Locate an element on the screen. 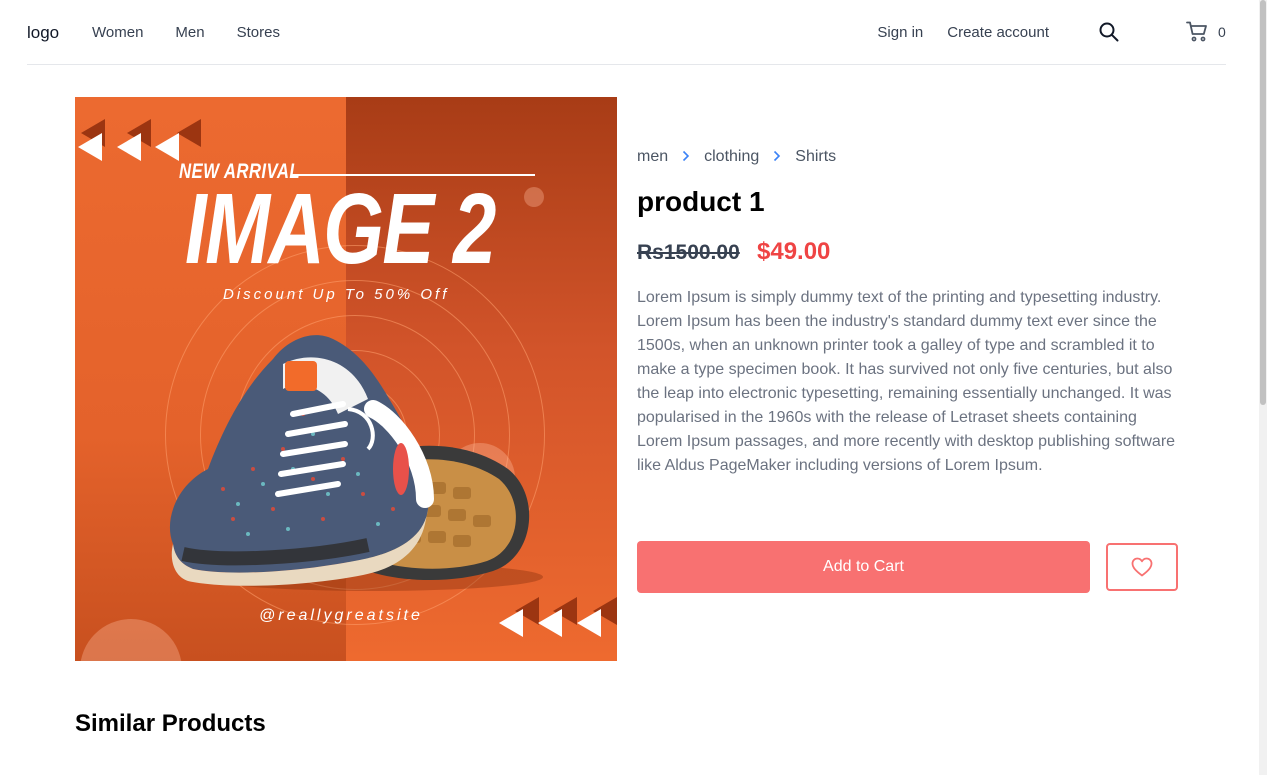 This screenshot has width=1267, height=775. main-nav: Women Men Stores is located at coordinates (202, 32).